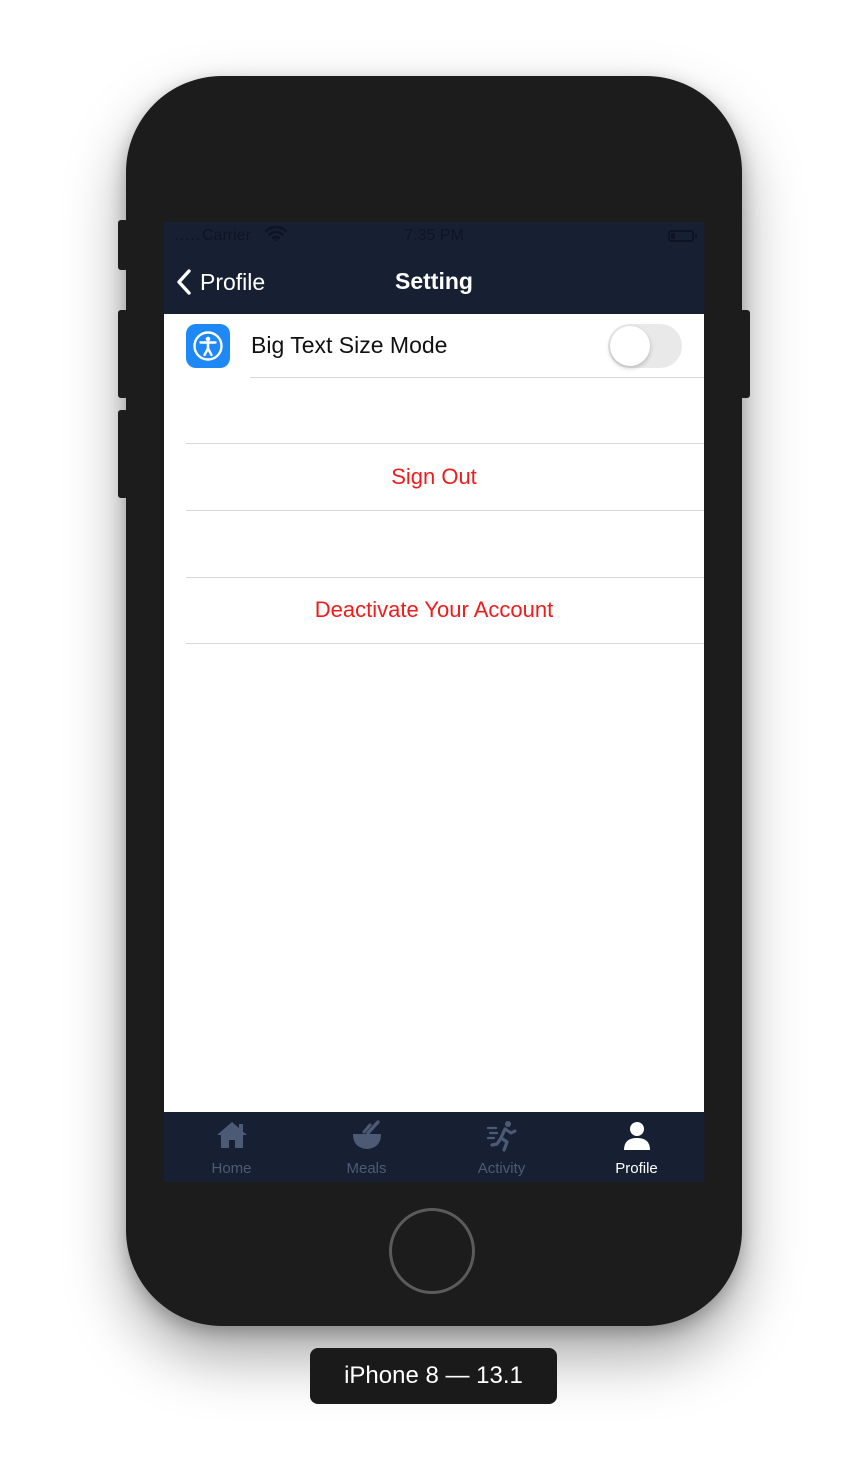  I want to click on volume-down-button, so click(123, 454).